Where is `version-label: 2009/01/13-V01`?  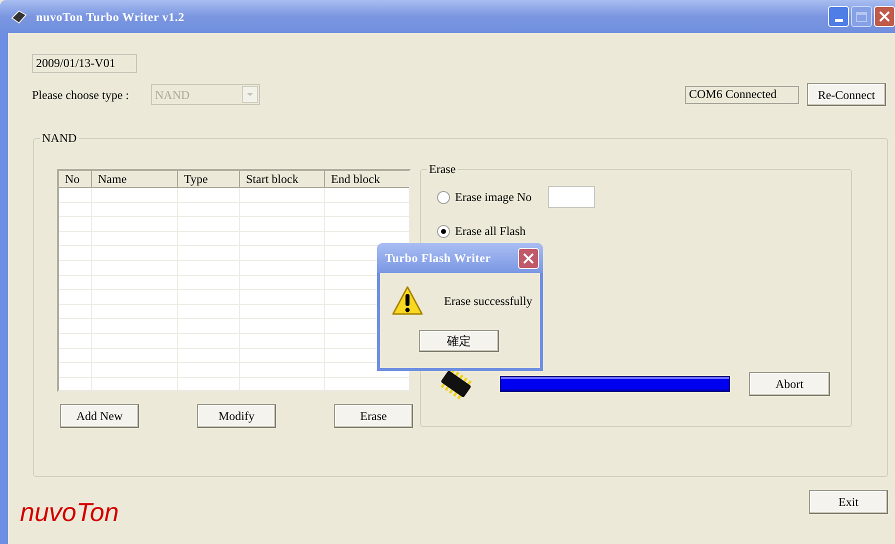 version-label: 2009/01/13-V01 is located at coordinates (84, 63).